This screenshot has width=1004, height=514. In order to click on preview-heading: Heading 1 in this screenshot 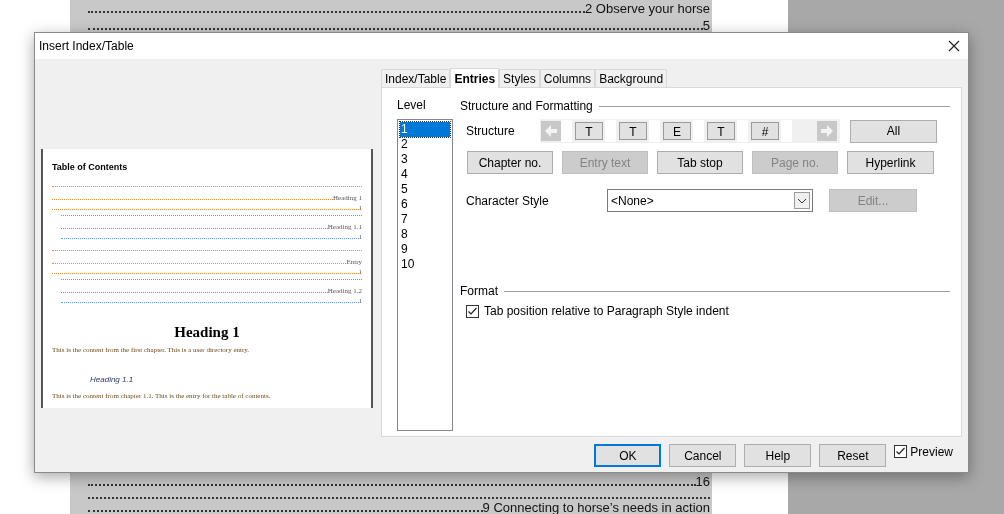, I will do `click(207, 332)`.